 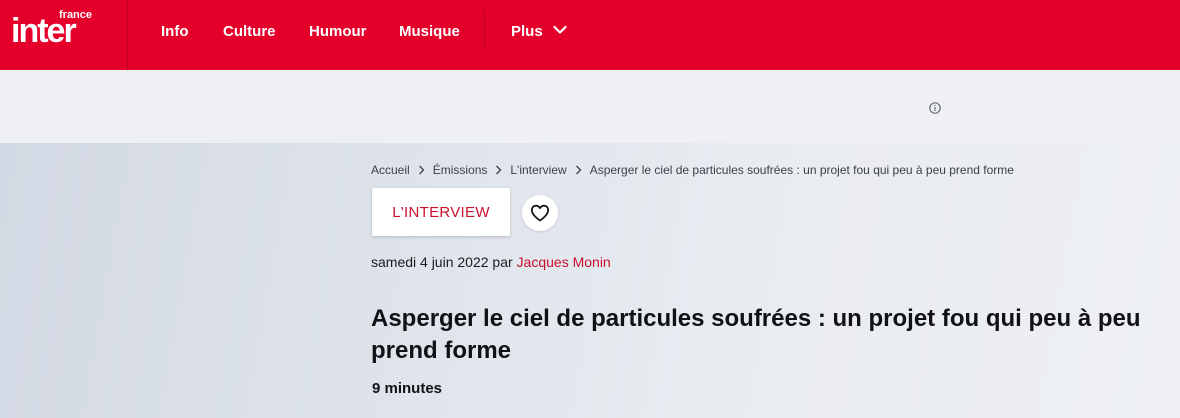 I want to click on nav-item-humour: Humour, so click(x=338, y=32).